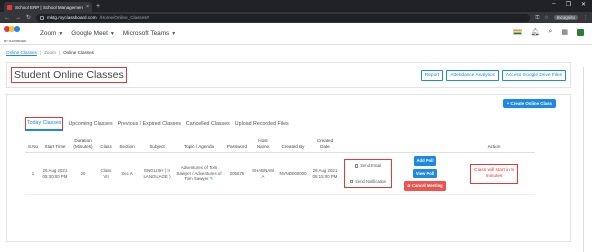 This screenshot has width=592, height=252. Describe the element at coordinates (18, 18) in the screenshot. I see `forward-icon: →` at that location.